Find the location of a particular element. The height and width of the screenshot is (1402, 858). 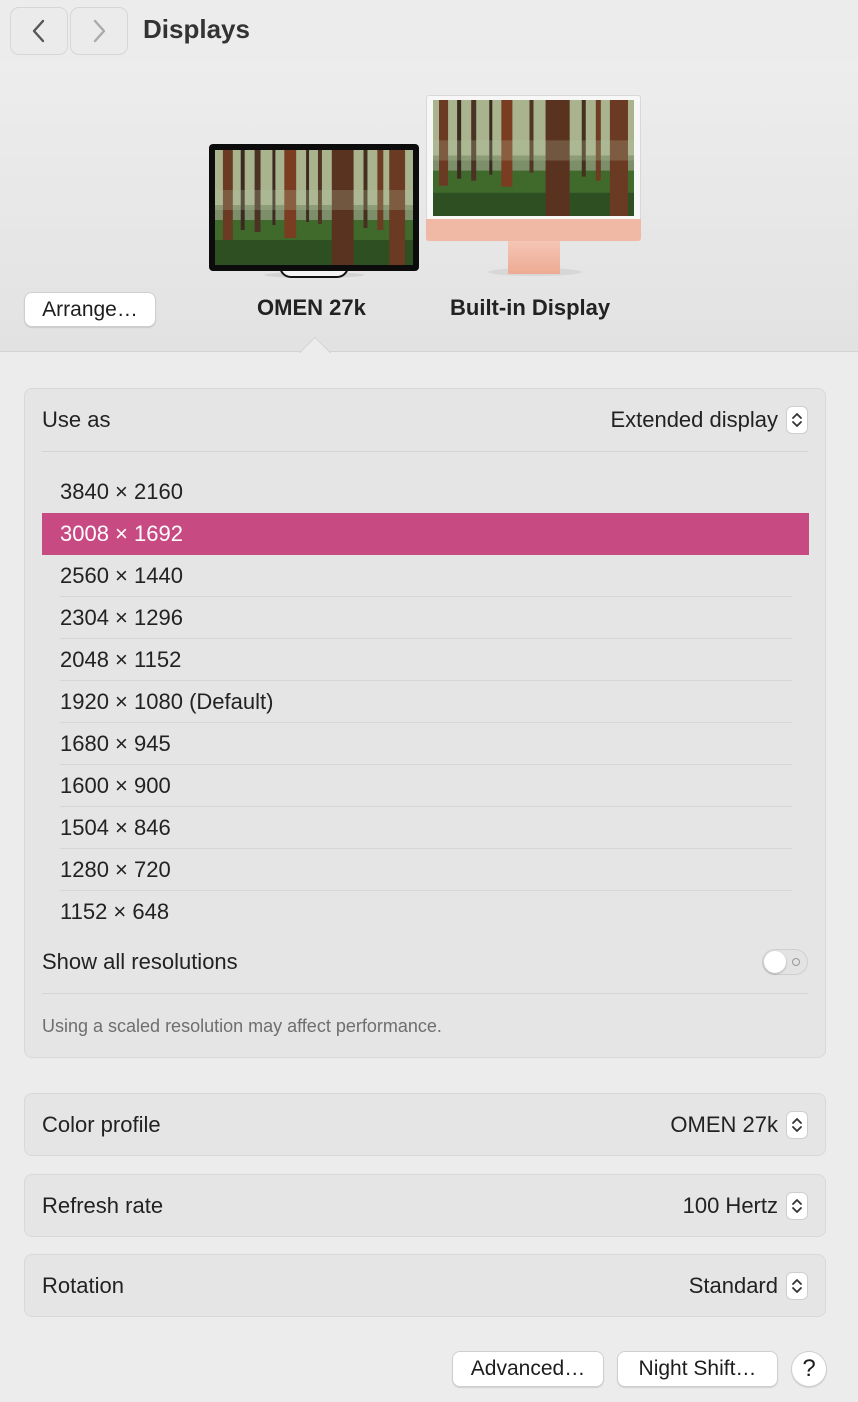

color-profile-value: OMEN 27k is located at coordinates (724, 1124).